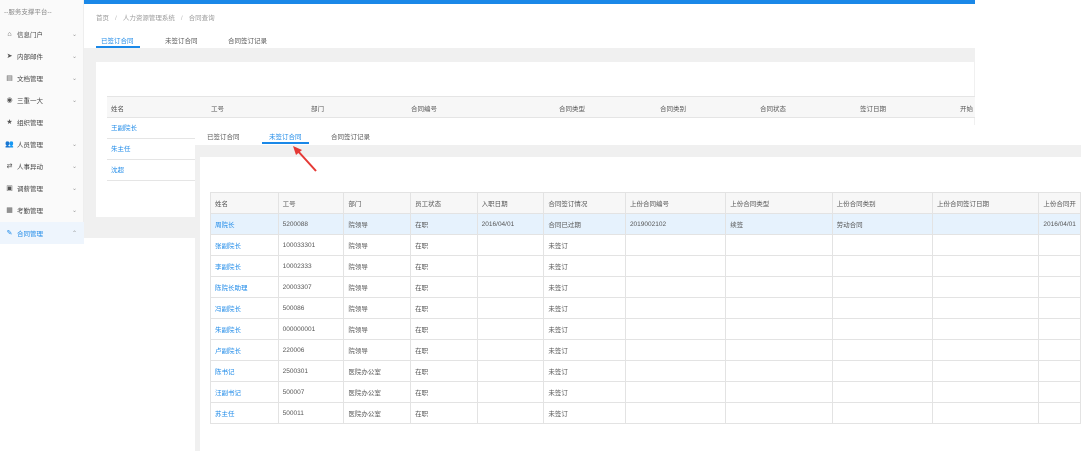 This screenshot has width=1081, height=451. I want to click on employee-name-link: 李副院长, so click(244, 266).